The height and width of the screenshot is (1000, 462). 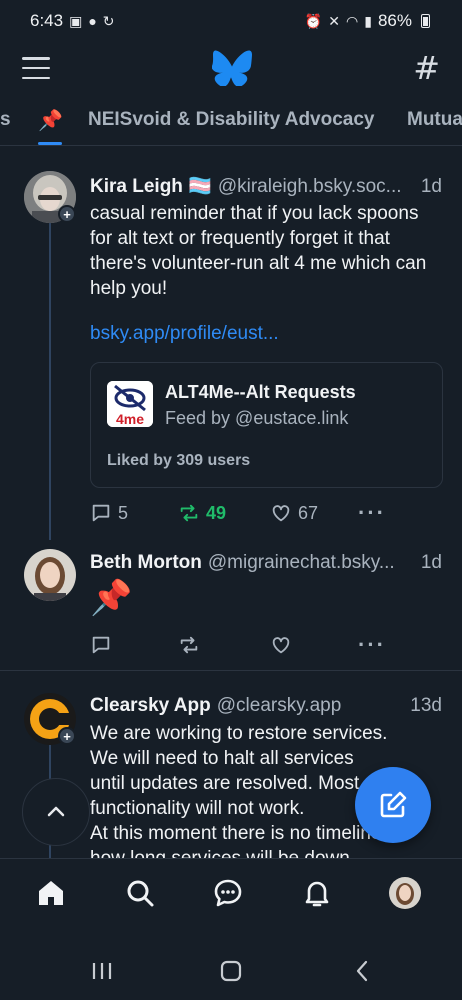 What do you see at coordinates (257, 418) in the screenshot?
I see `embed-subtitle: Feed by @eustace.link` at bounding box center [257, 418].